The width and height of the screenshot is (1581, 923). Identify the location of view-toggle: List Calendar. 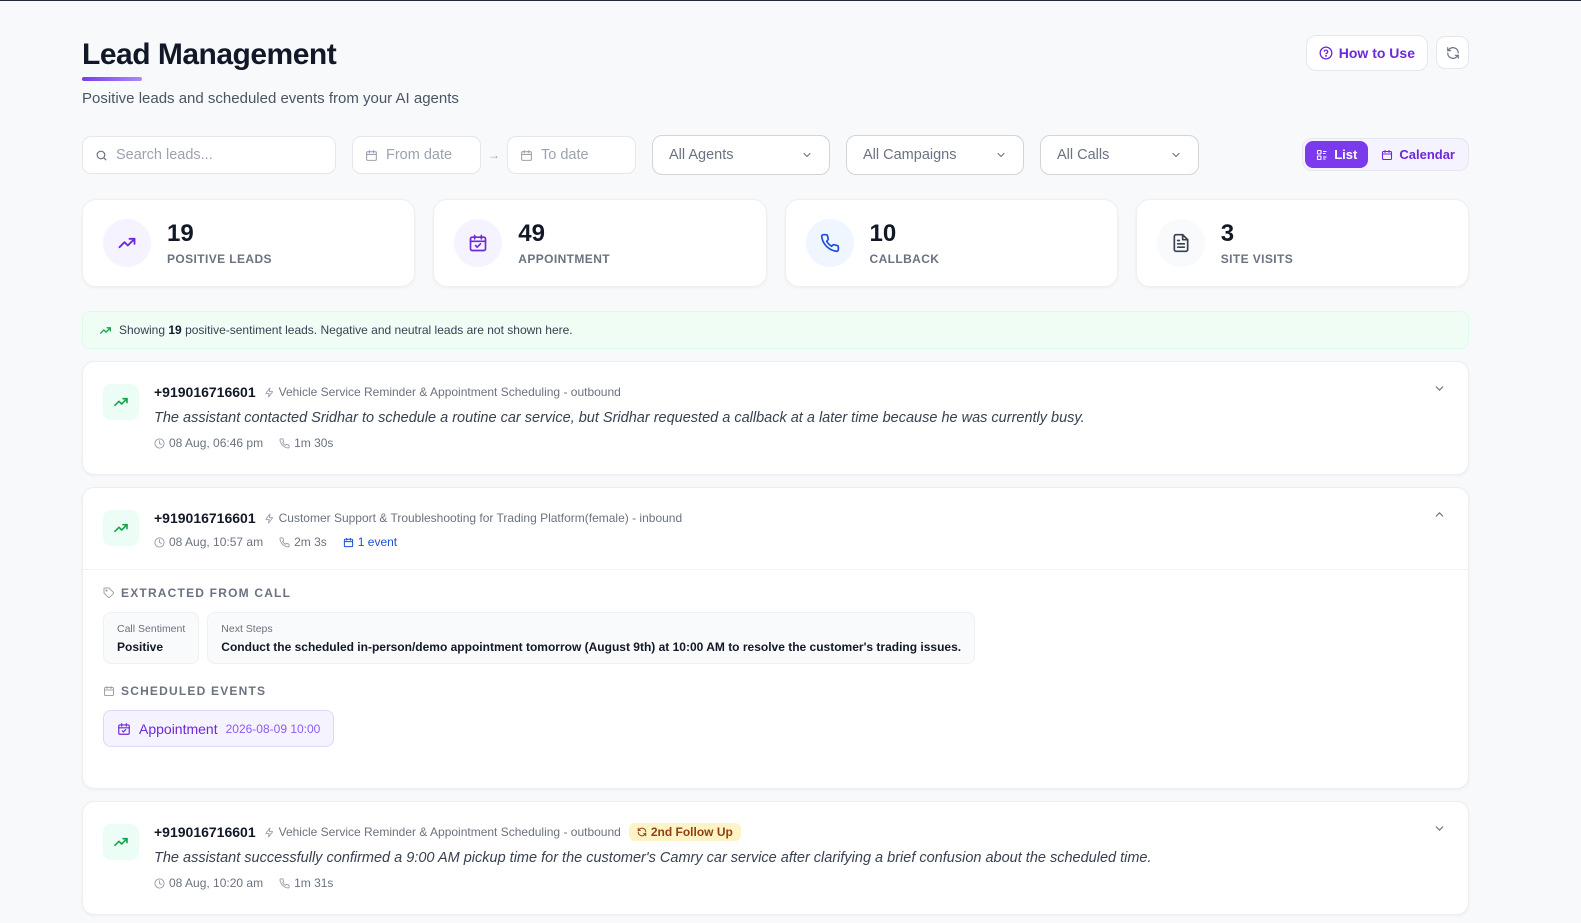
(1385, 154).